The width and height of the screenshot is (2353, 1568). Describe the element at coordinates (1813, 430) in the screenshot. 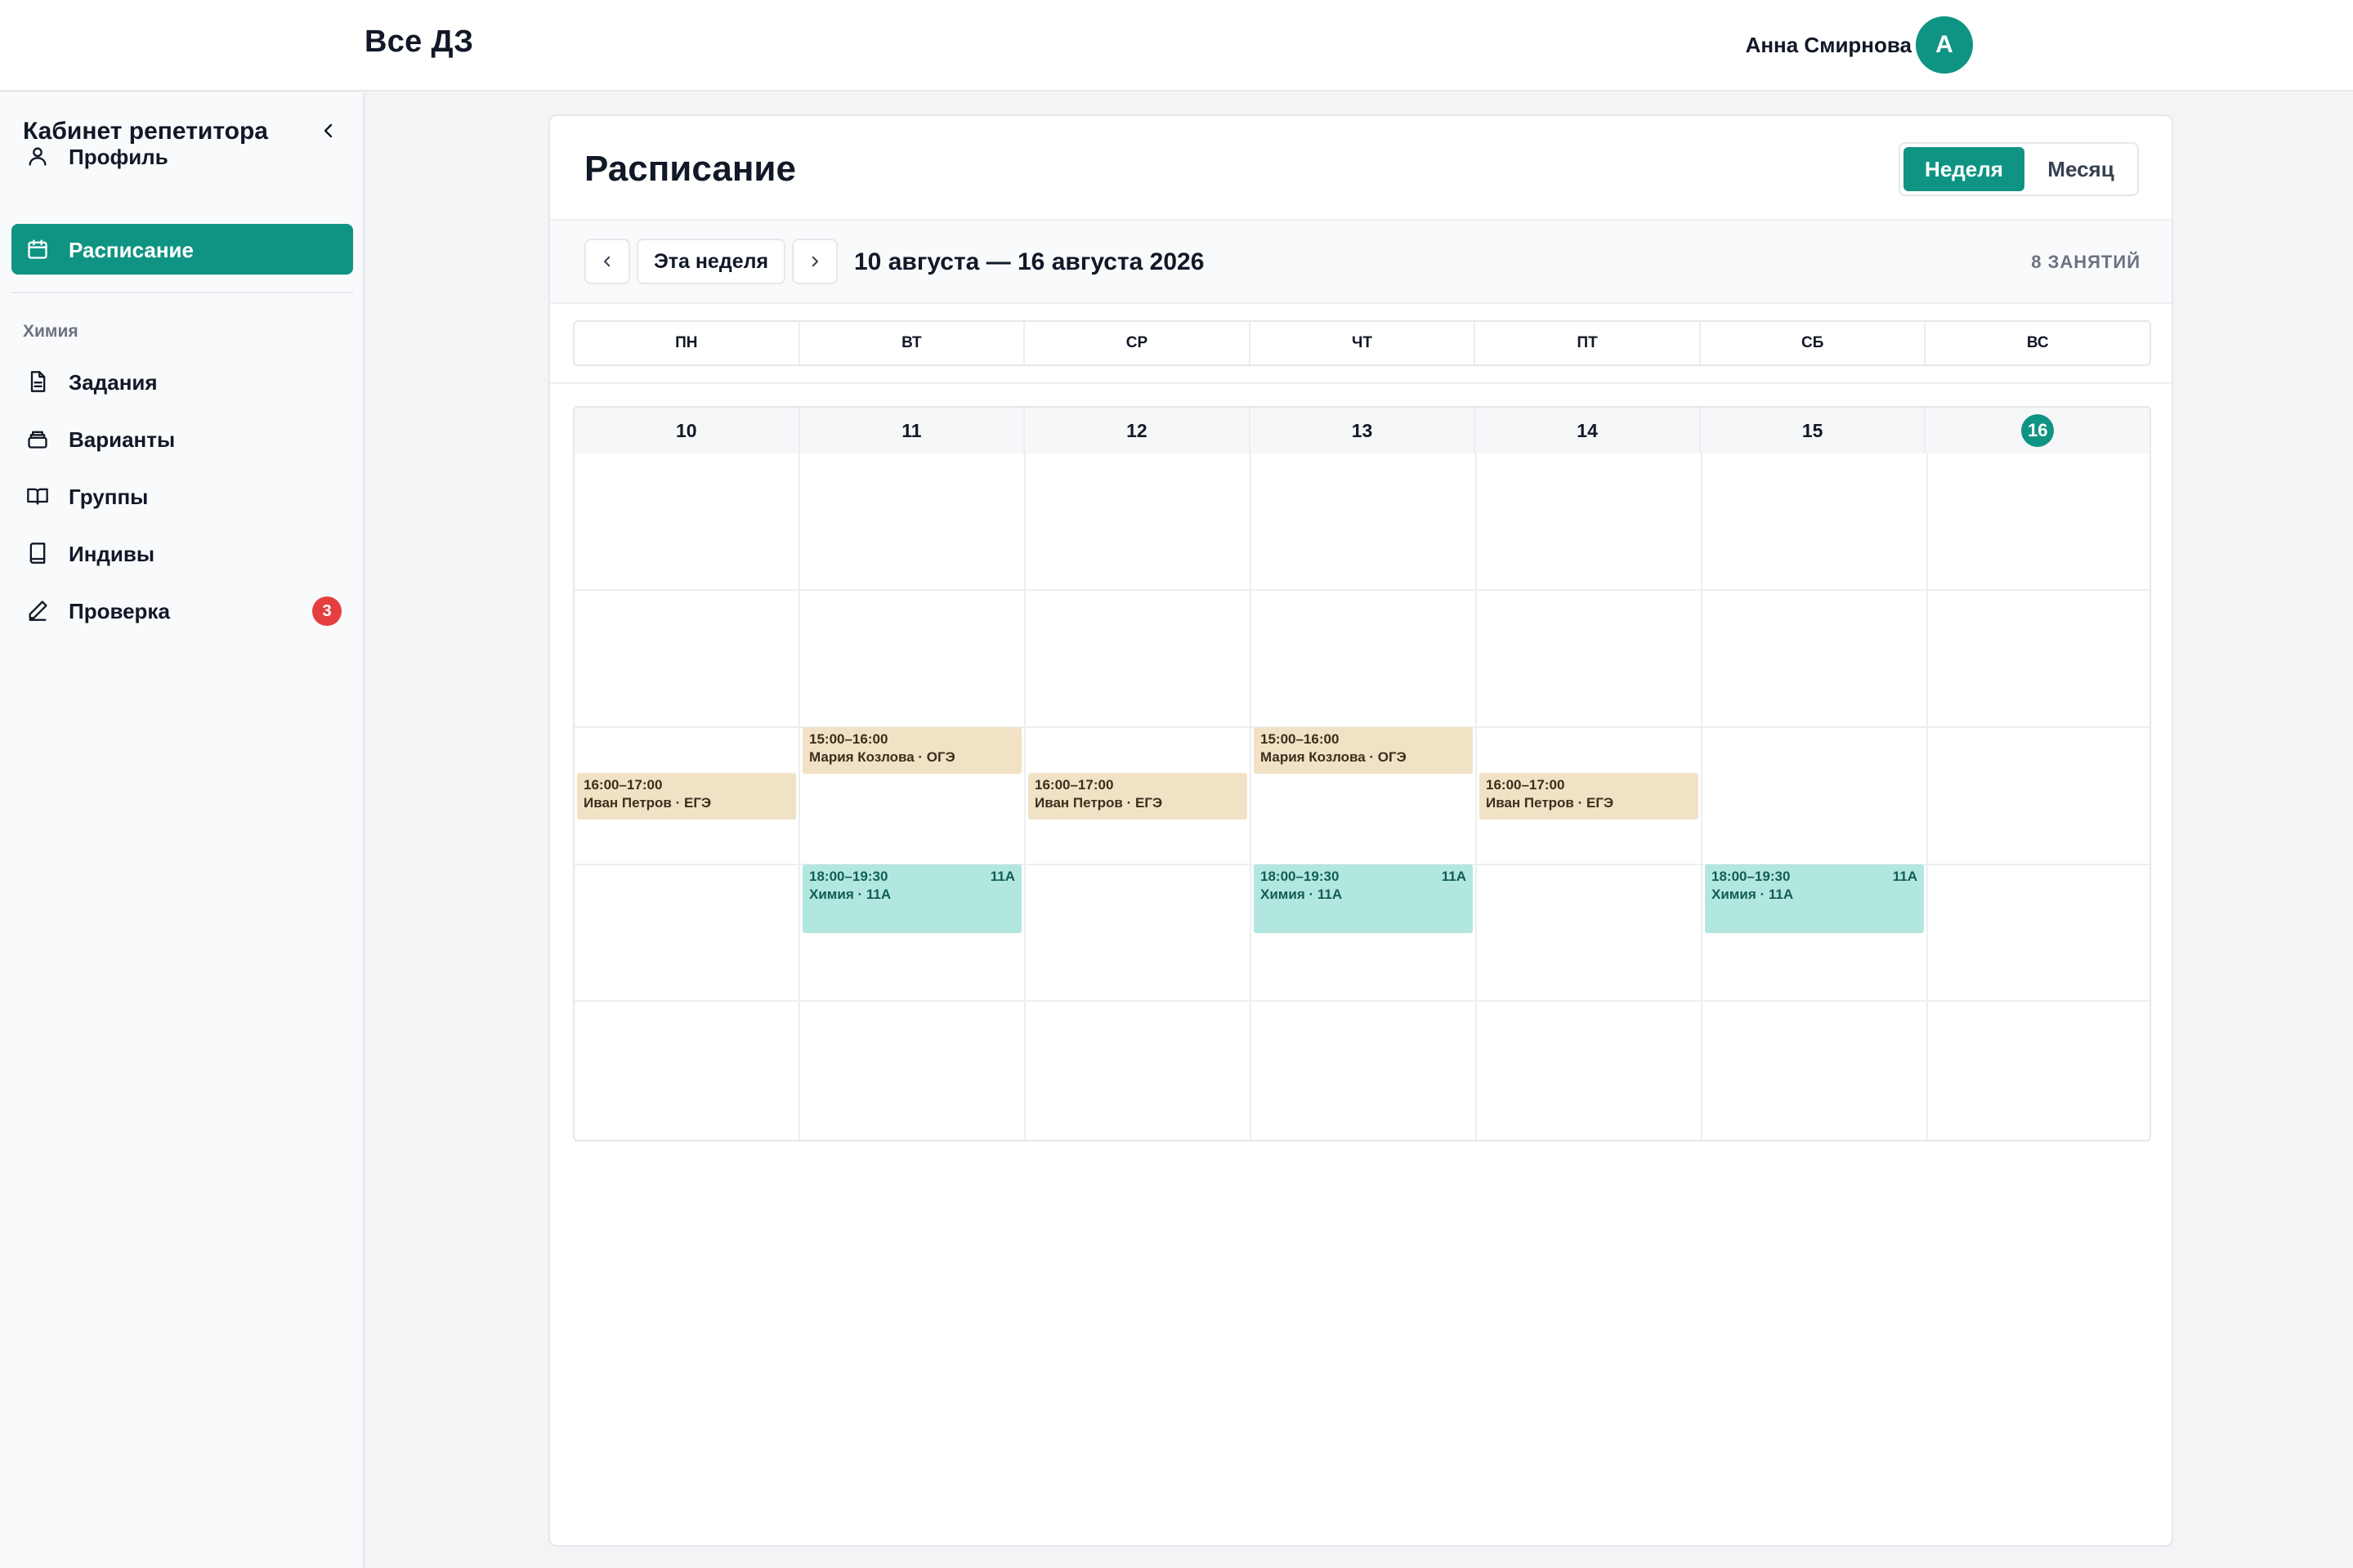

I see `day-number: 15` at that location.